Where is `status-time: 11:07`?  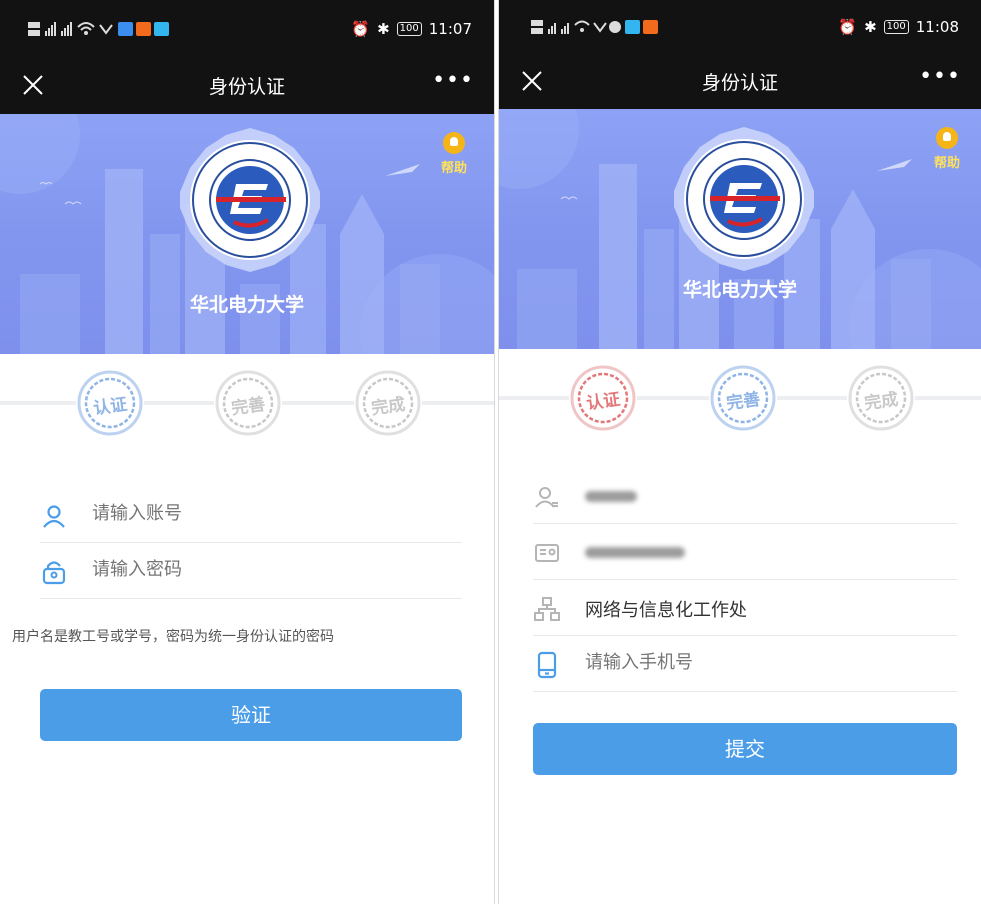
status-time: 11:07 is located at coordinates (450, 29).